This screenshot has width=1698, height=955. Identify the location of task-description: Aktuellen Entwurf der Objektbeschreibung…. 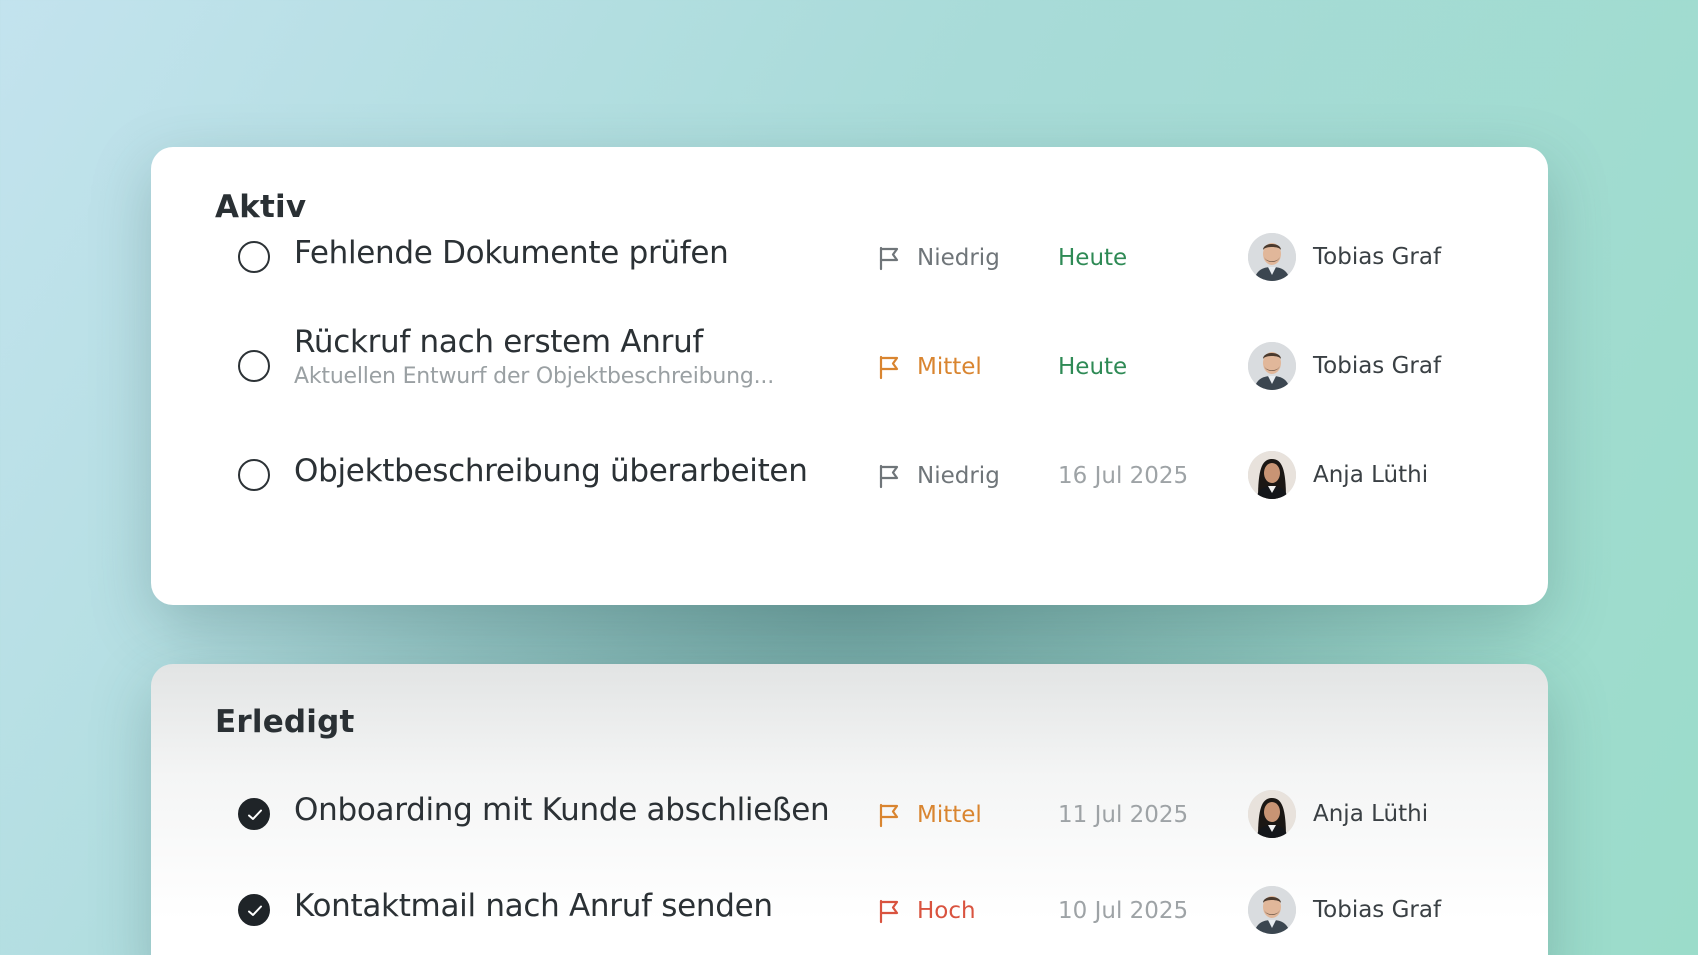
(534, 376).